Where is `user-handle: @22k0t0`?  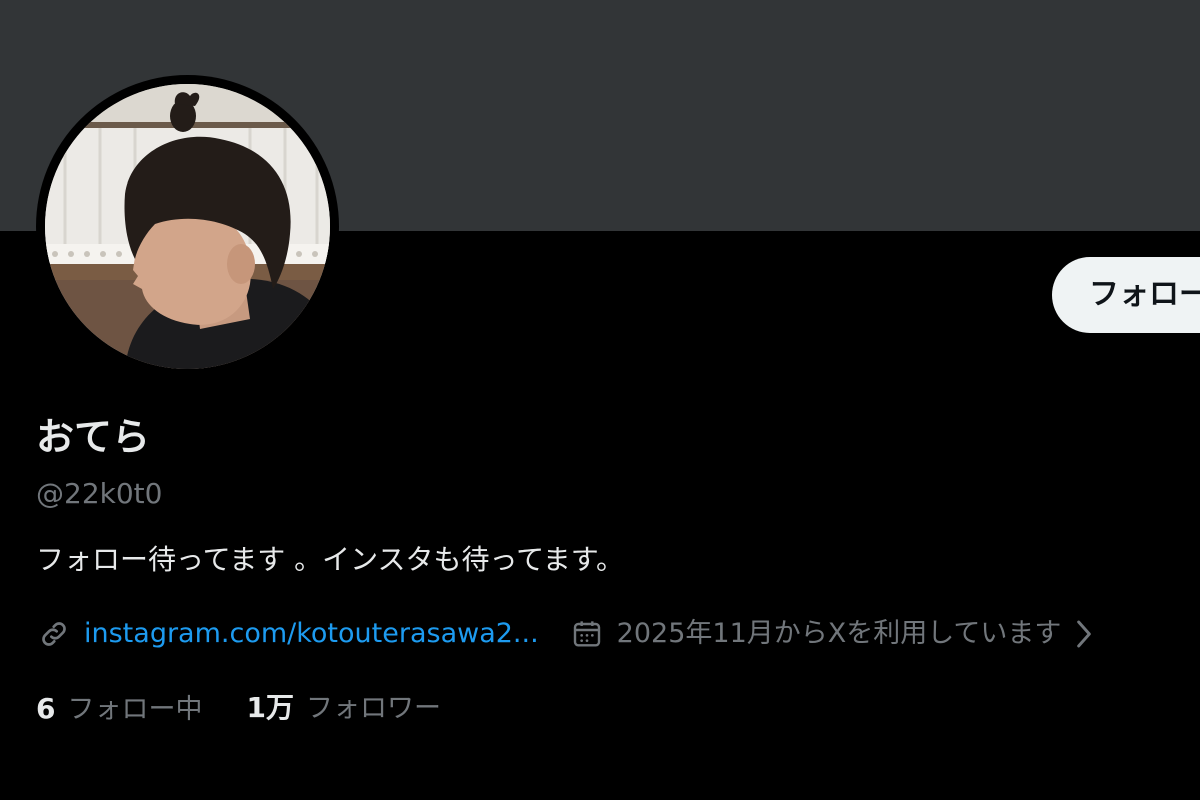
user-handle: @22k0t0 is located at coordinates (99, 493).